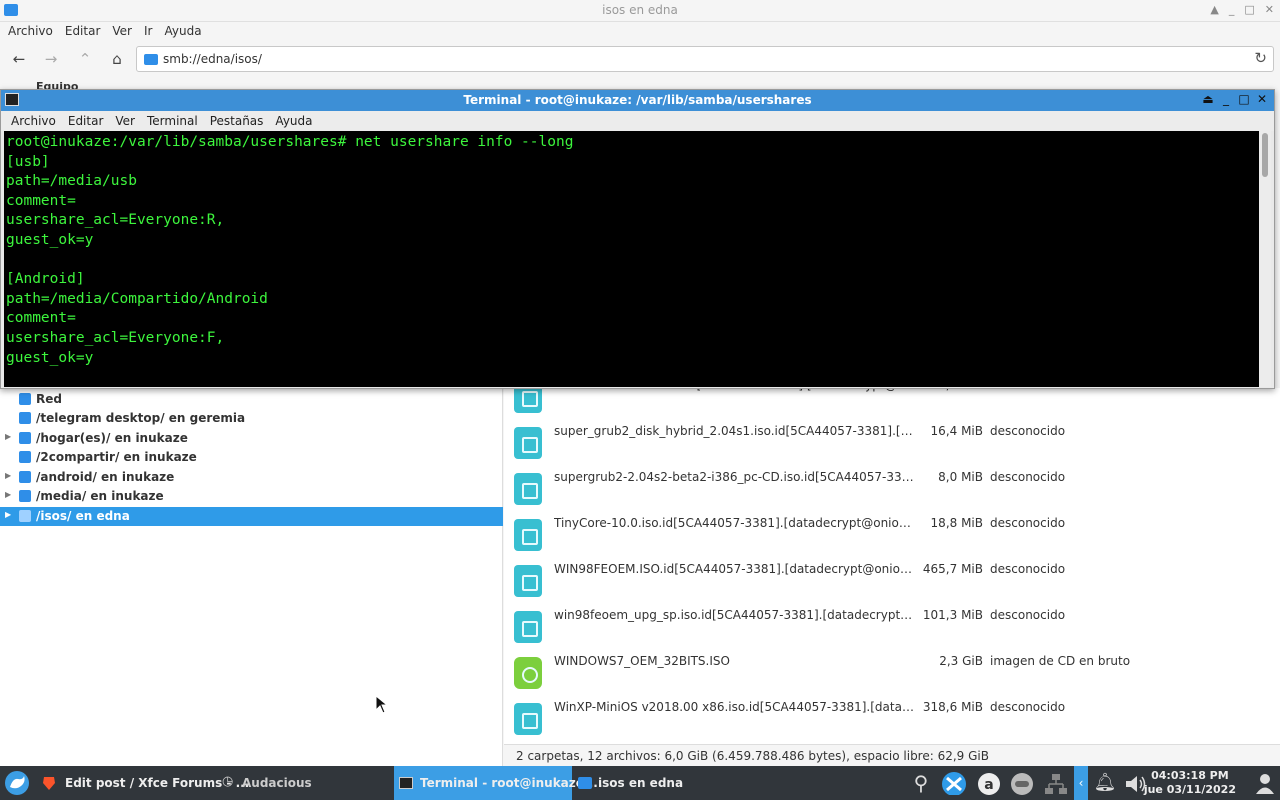 This screenshot has height=800, width=1280. What do you see at coordinates (85, 59) in the screenshot?
I see `parent-folder-icon: ⌃` at bounding box center [85, 59].